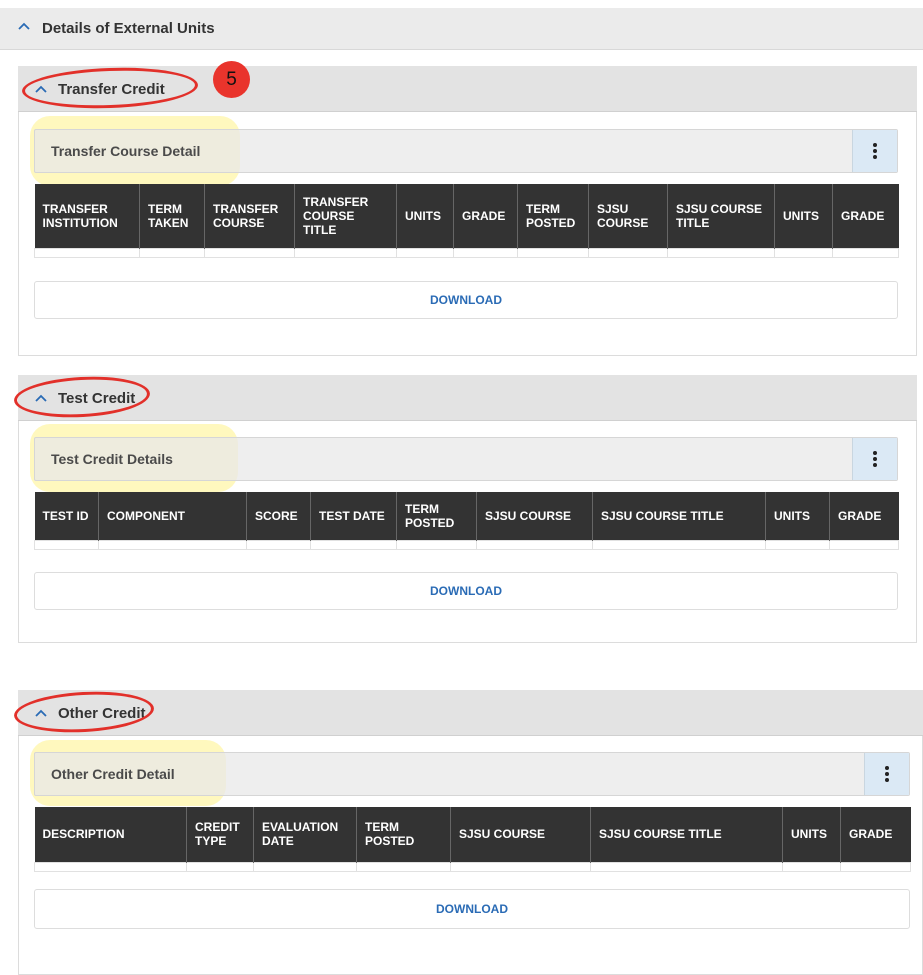 This screenshot has width=923, height=975. What do you see at coordinates (128, 28) in the screenshot?
I see `page-title: Details of External Units` at bounding box center [128, 28].